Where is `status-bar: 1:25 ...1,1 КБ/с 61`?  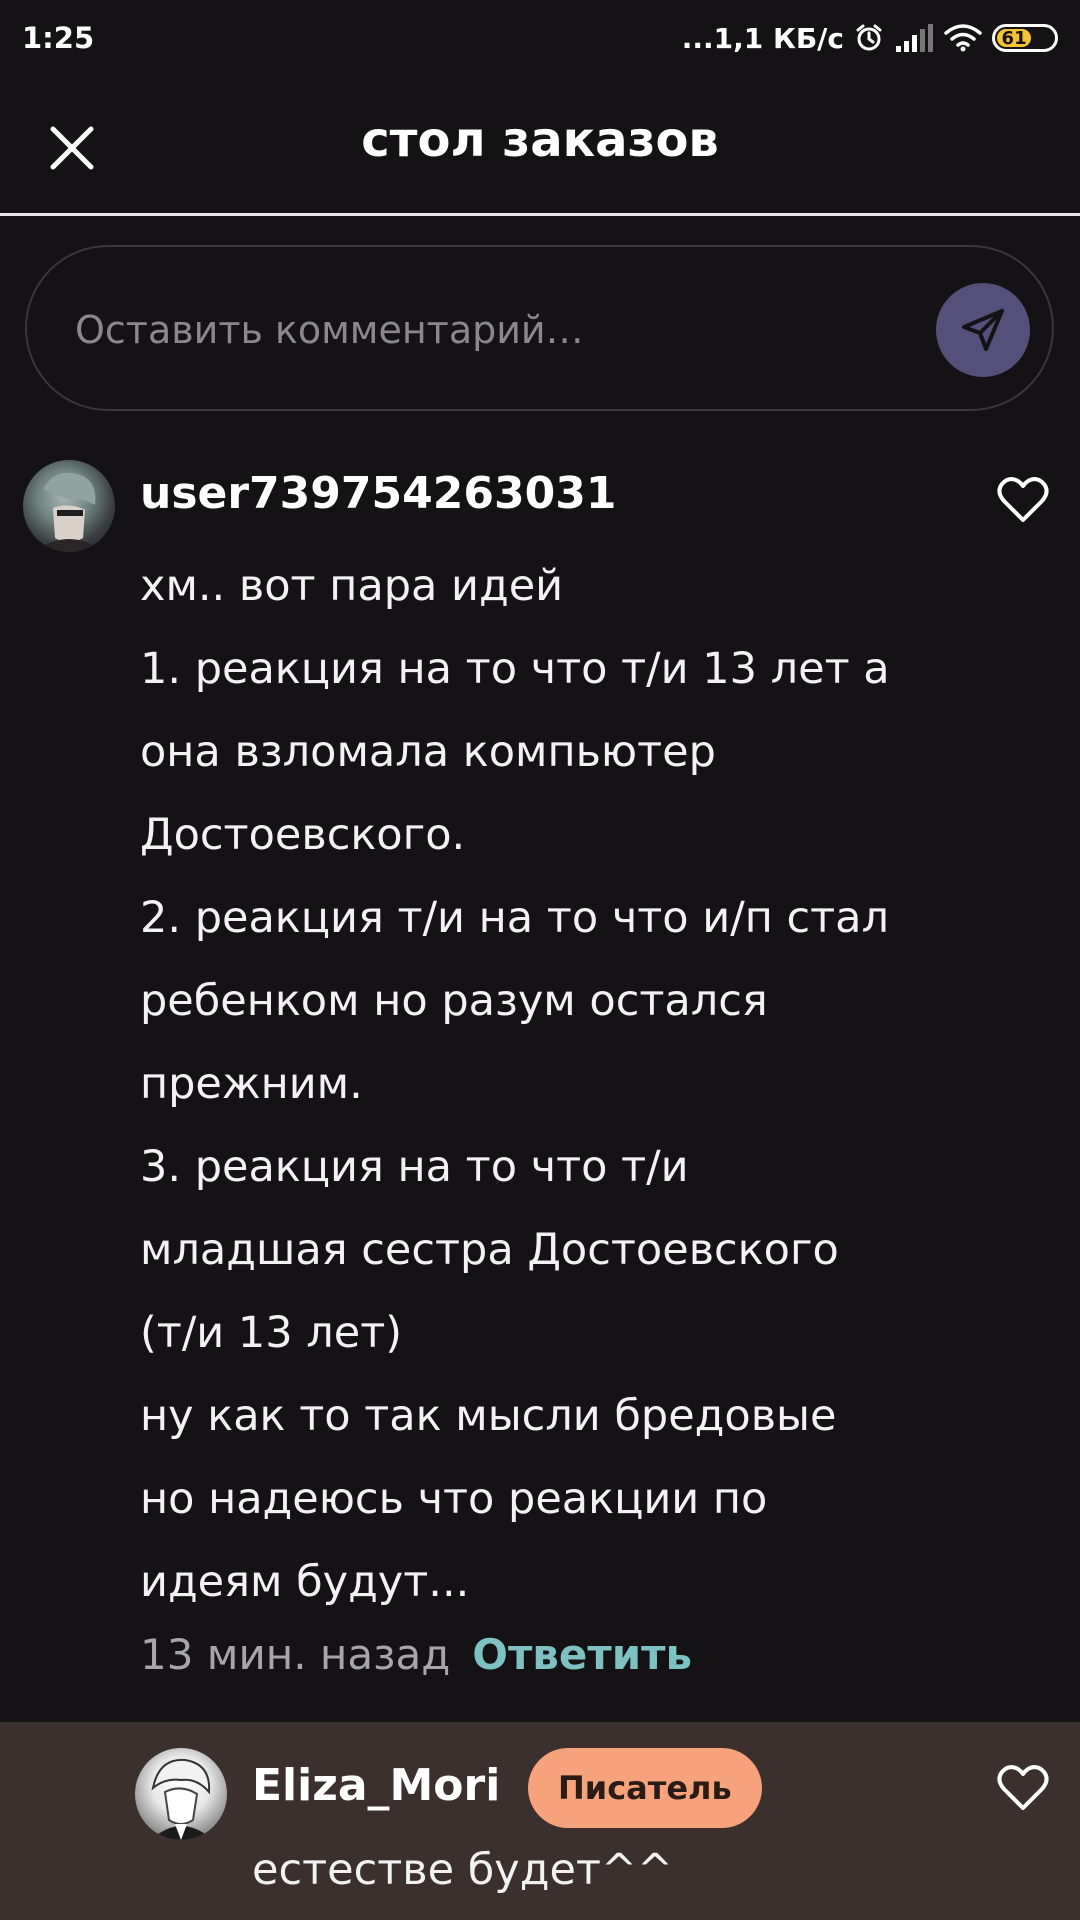
status-bar: 1:25 ...1,1 КБ/с 61 is located at coordinates (540, 38).